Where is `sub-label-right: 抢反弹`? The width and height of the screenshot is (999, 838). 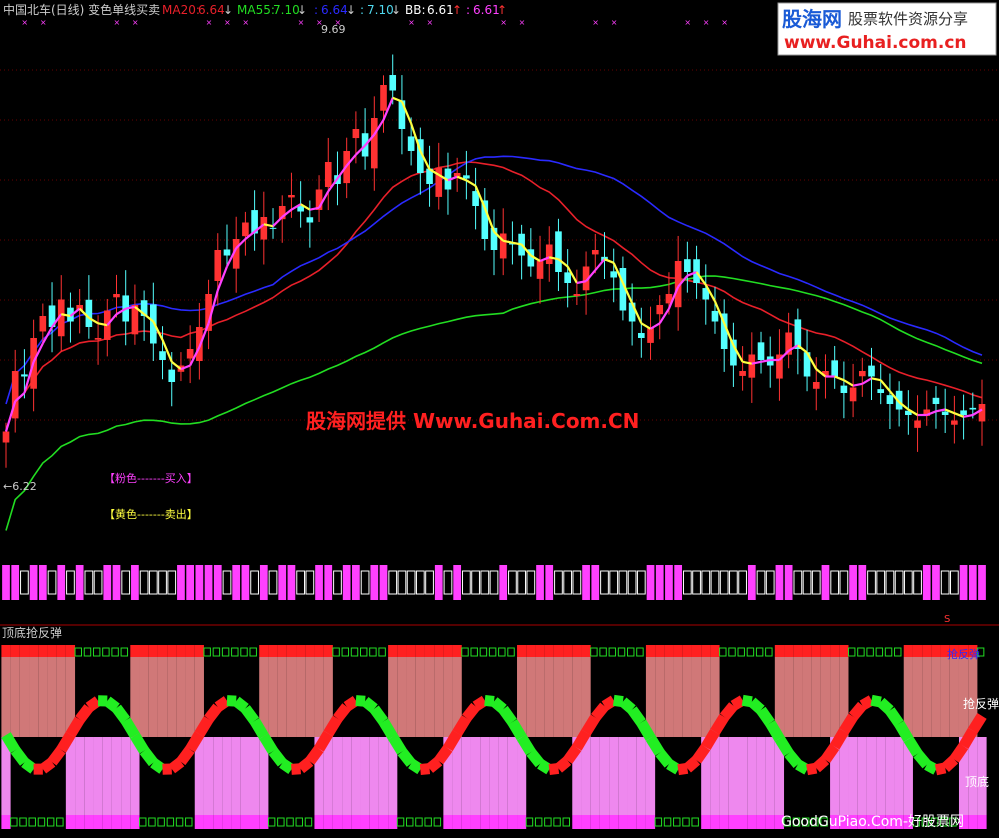
sub-label-right: 抢反弹 is located at coordinates (981, 703).